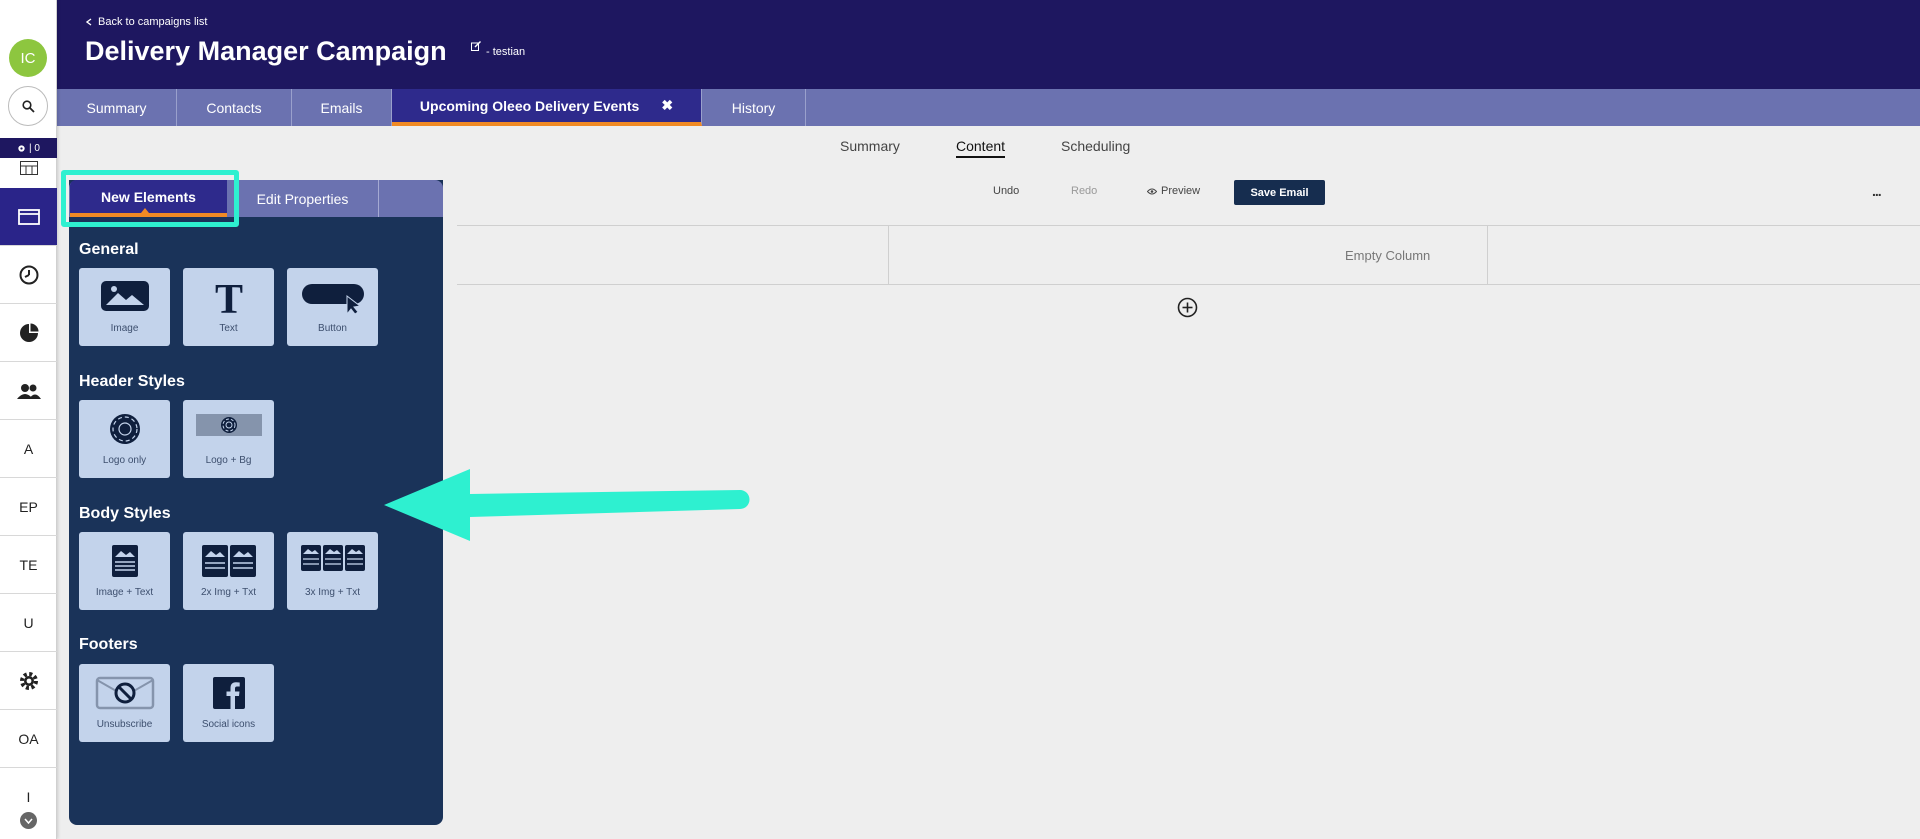 The width and height of the screenshot is (1920, 839). Describe the element at coordinates (124, 724) in the screenshot. I see `tile-label: Unsubscribe` at that location.